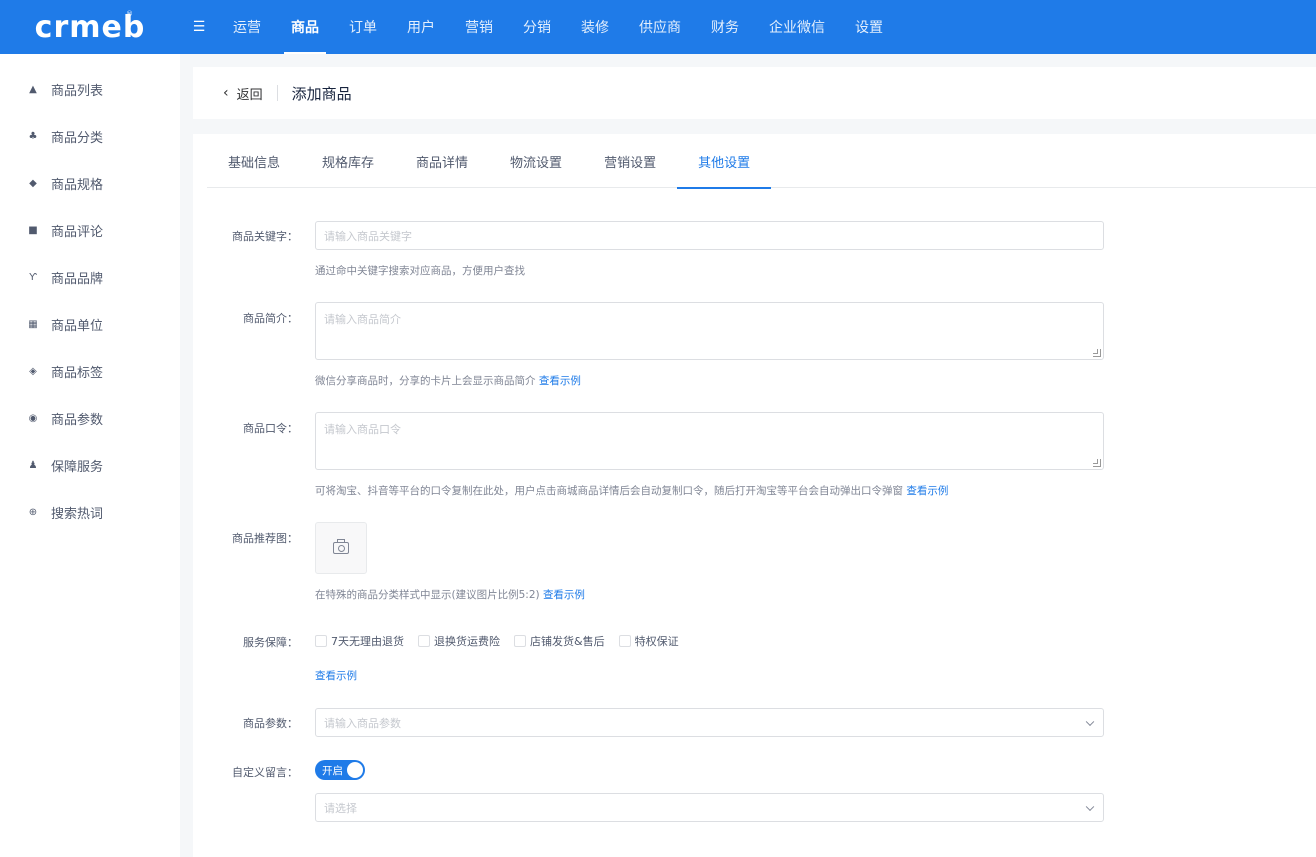 This screenshot has height=857, width=1316. I want to click on back-label: 返回, so click(249, 95).